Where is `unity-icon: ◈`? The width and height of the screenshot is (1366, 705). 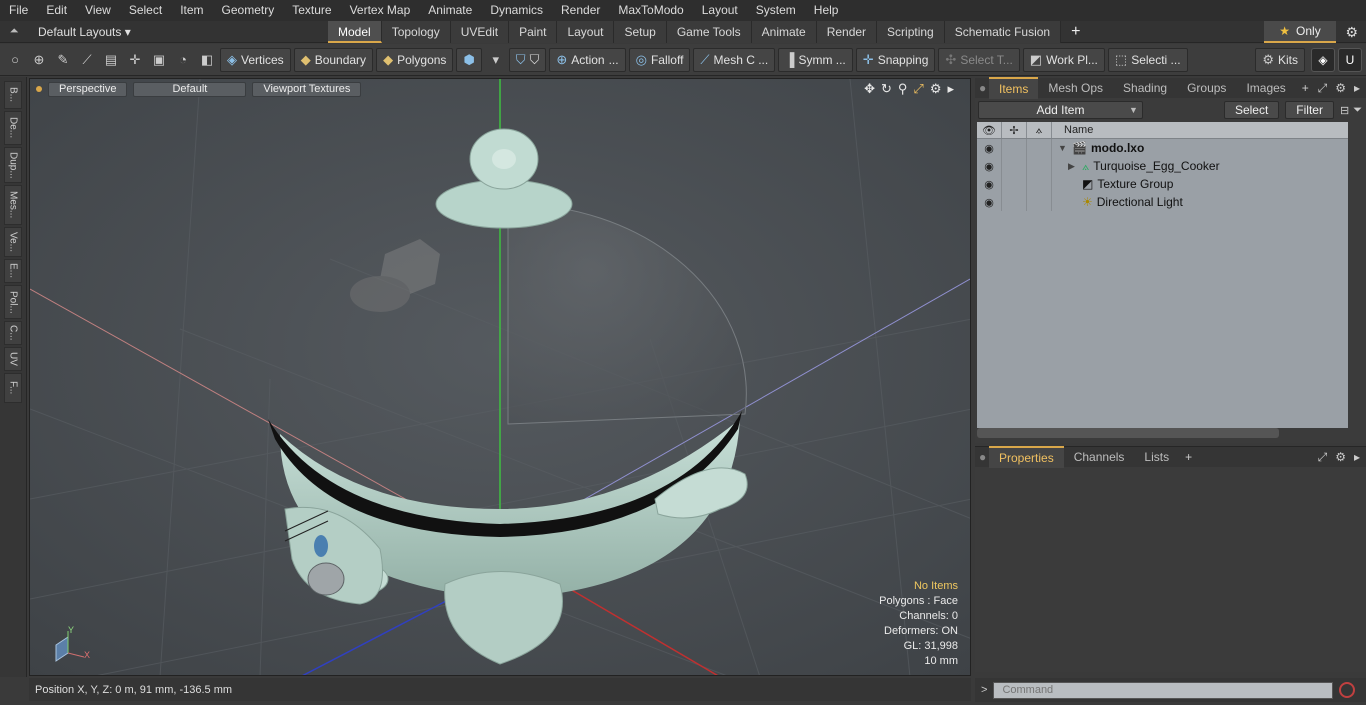 unity-icon: ◈ is located at coordinates (1323, 60).